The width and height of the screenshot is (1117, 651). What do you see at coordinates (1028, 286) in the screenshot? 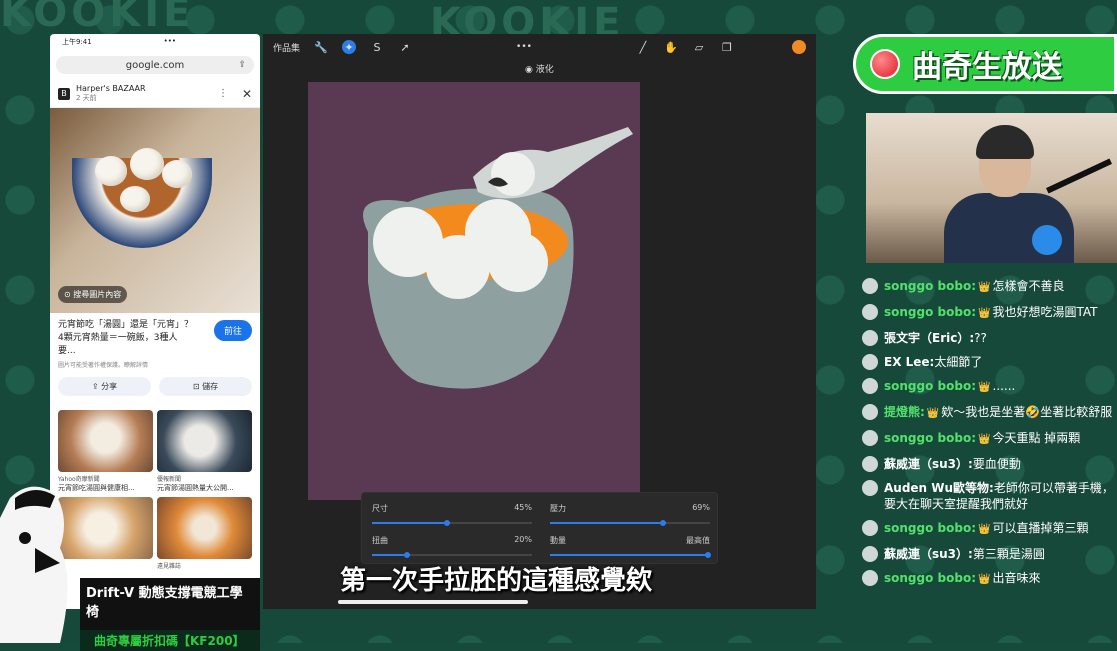
I see `chat-text: 怎樣會不善良` at bounding box center [1028, 286].